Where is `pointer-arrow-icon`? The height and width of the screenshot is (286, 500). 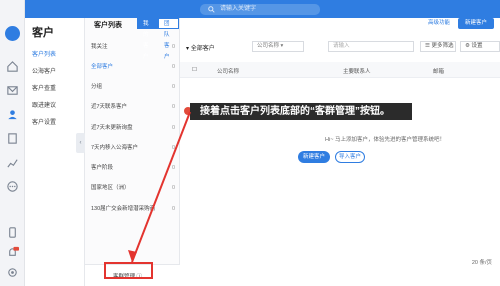 pointer-arrow-icon is located at coordinates (159, 187).